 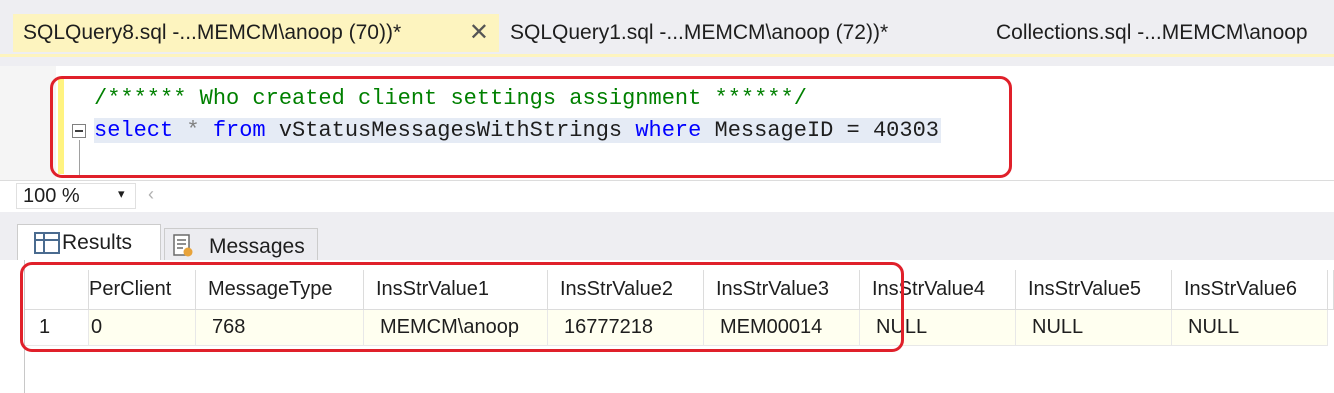 I want to click on tab-results-label: Results, so click(x=97, y=242).